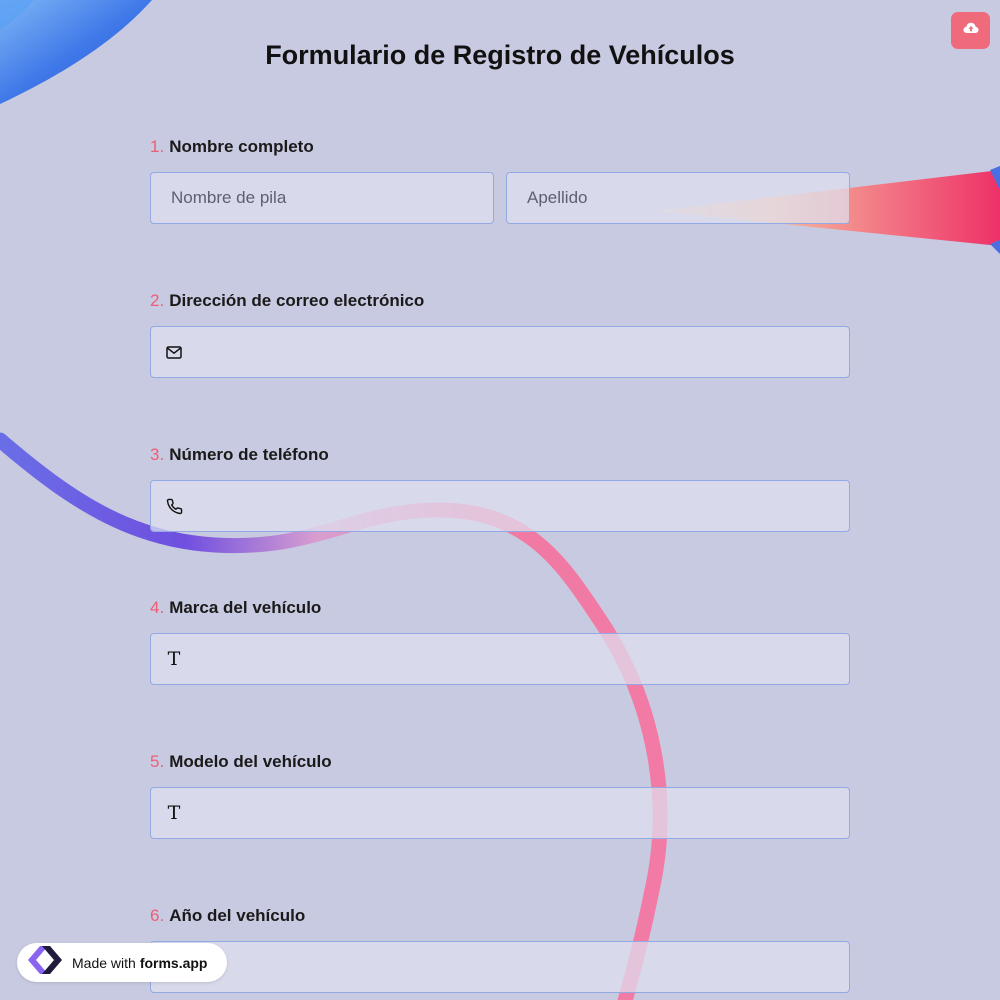 Image resolution: width=1000 pixels, height=1000 pixels. Describe the element at coordinates (157, 607) in the screenshot. I see `question-number: 4.` at that location.